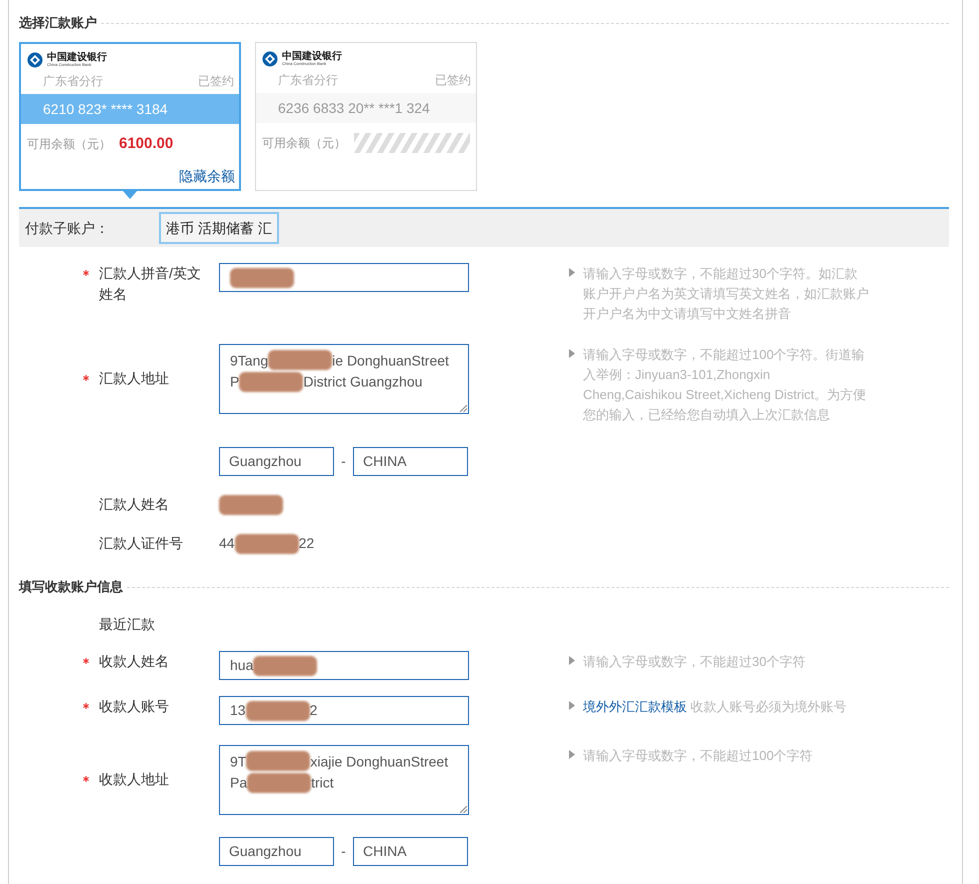 This screenshot has width=979, height=884. I want to click on value-text: 2, so click(314, 710).